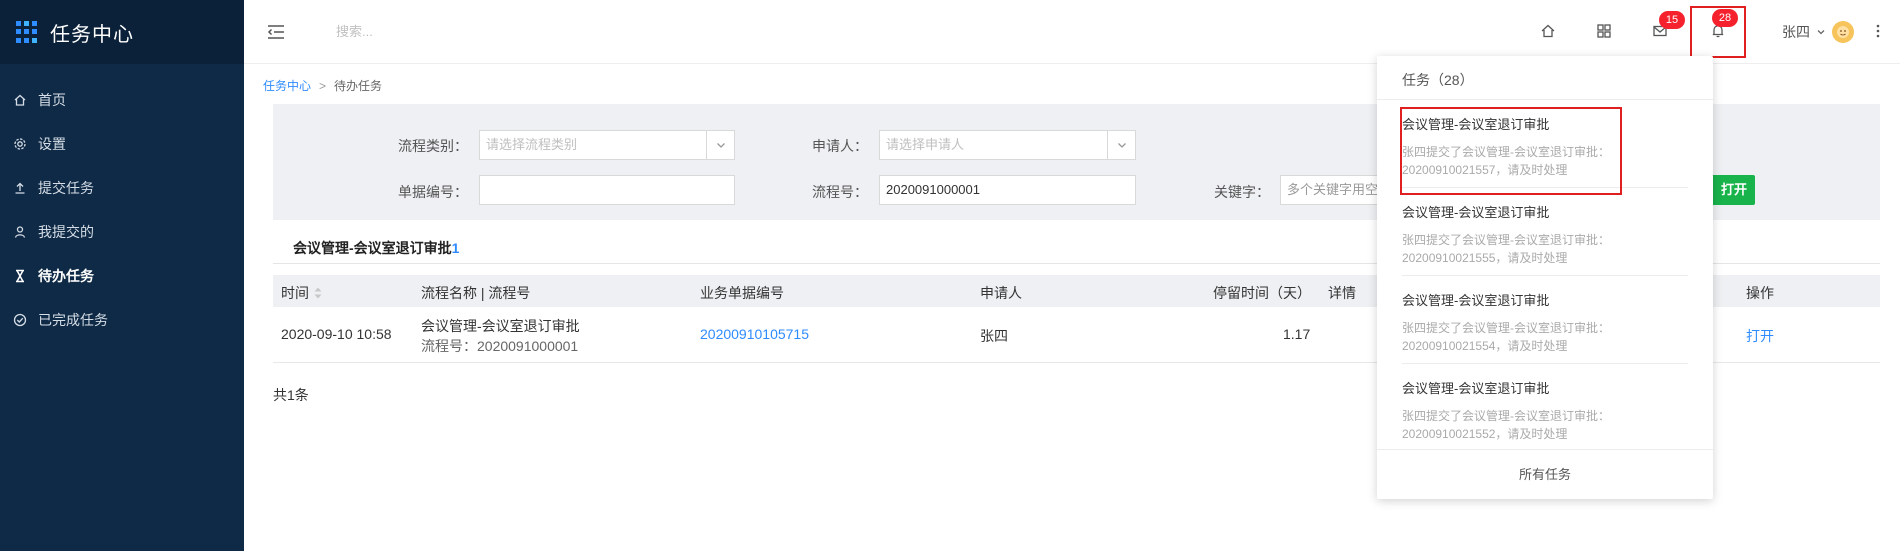 This screenshot has width=1900, height=551. I want to click on user-menu: 张四, so click(1818, 32).